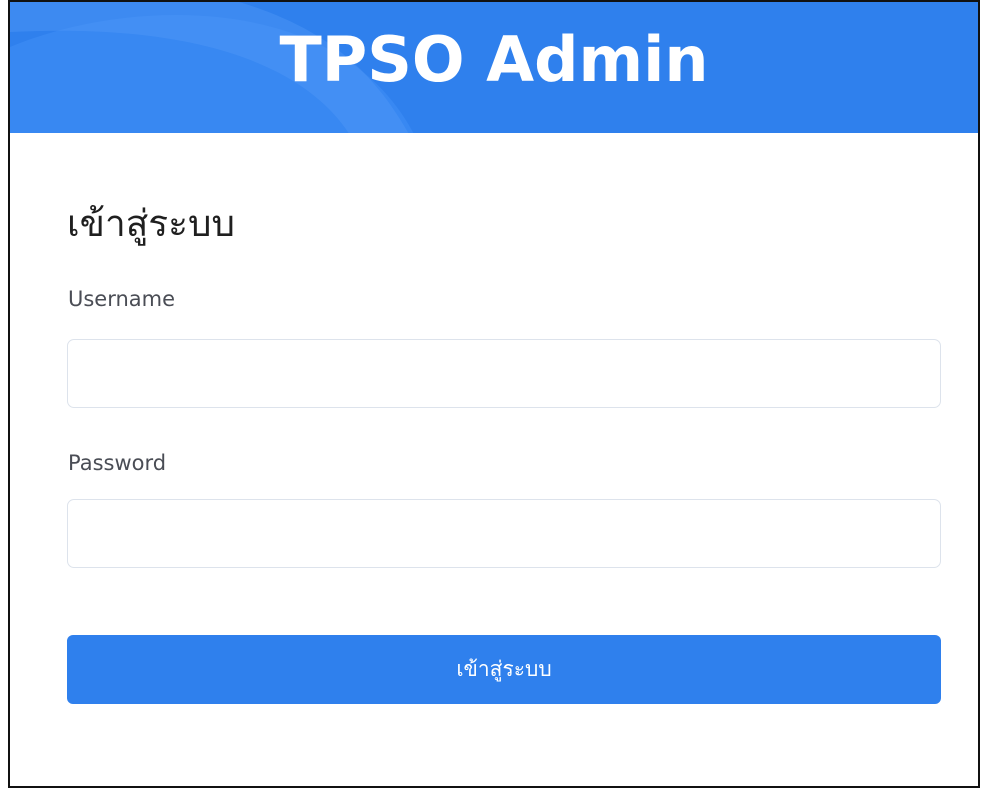 The height and width of the screenshot is (792, 983). Describe the element at coordinates (151, 223) in the screenshot. I see `page-title: เข้าสู่ระบบ` at that location.